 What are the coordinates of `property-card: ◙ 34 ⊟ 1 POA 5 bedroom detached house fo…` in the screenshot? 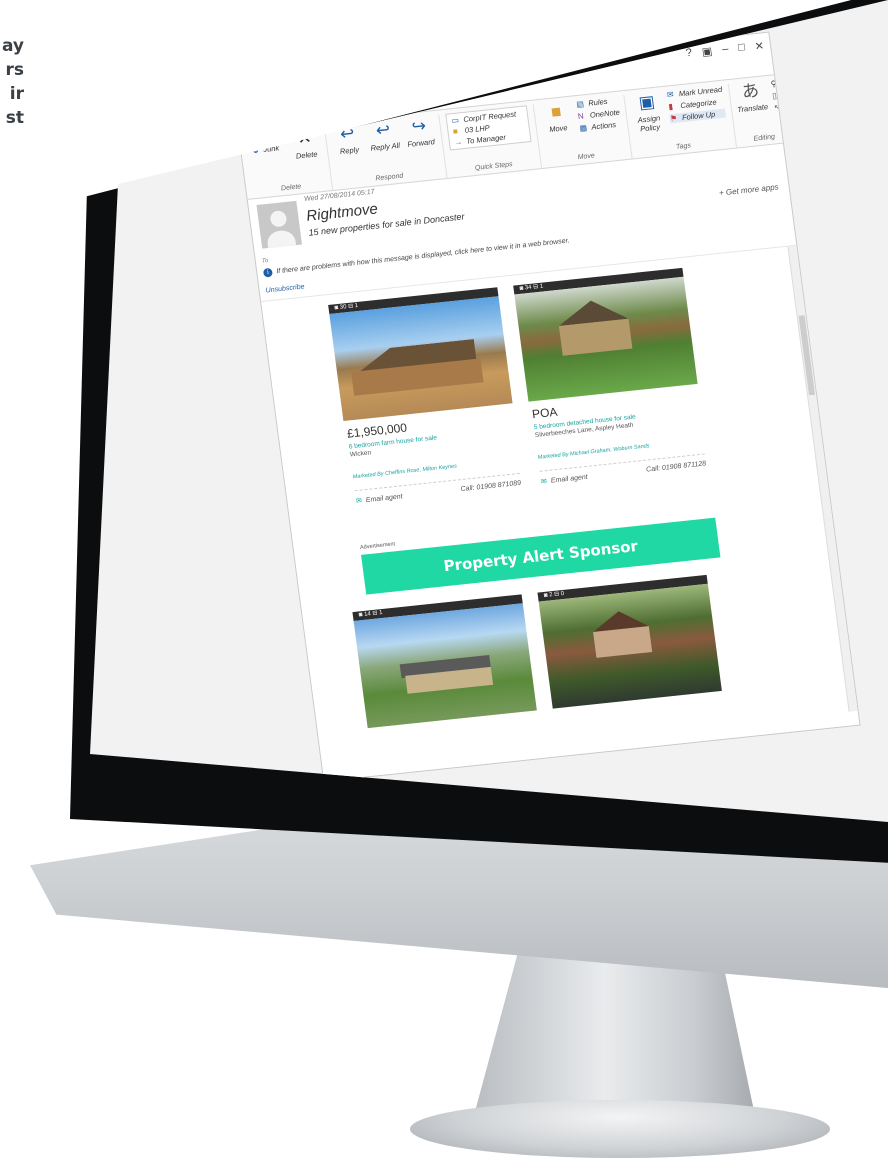 It's located at (611, 376).